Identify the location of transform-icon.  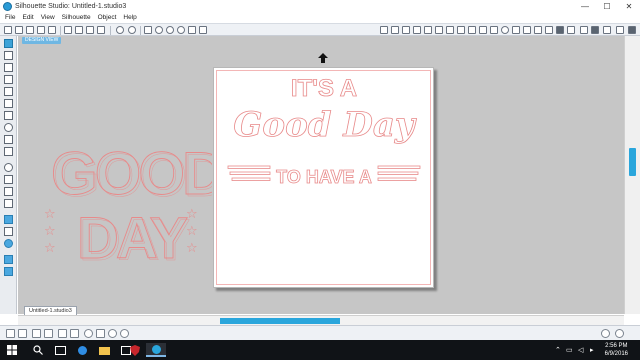
(472, 30).